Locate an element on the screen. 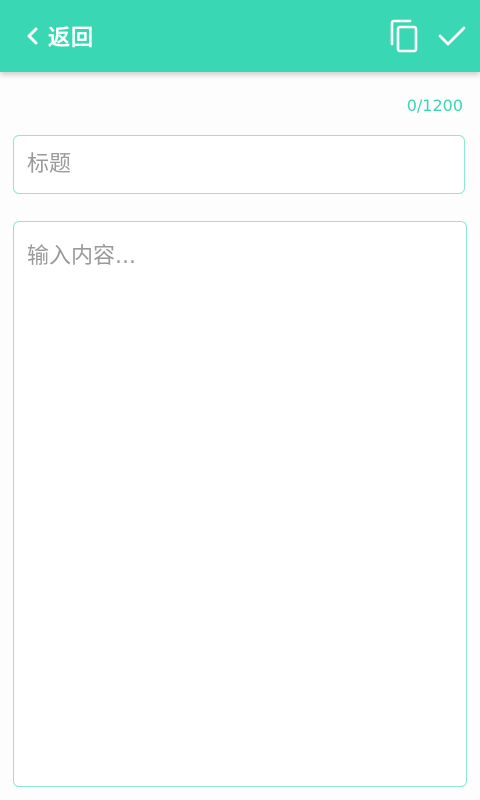 The width and height of the screenshot is (480, 800). copy-icon is located at coordinates (405, 38).